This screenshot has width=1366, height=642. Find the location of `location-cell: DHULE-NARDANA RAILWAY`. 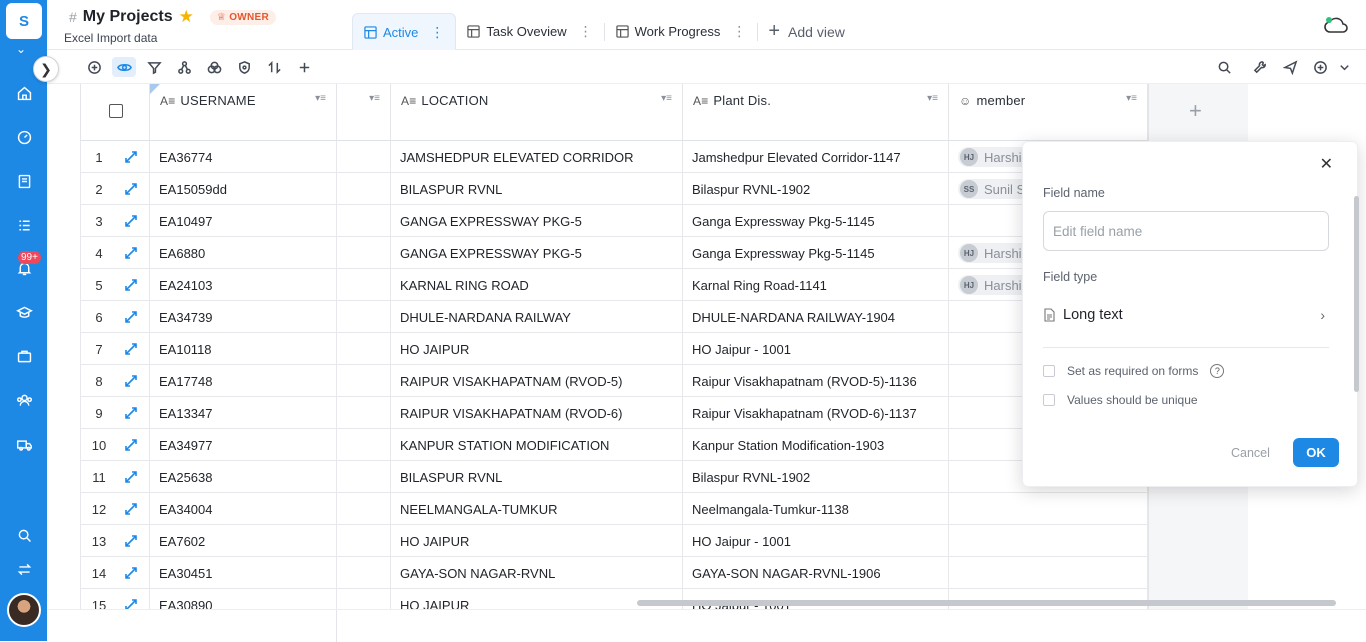

location-cell: DHULE-NARDANA RAILWAY is located at coordinates (537, 317).